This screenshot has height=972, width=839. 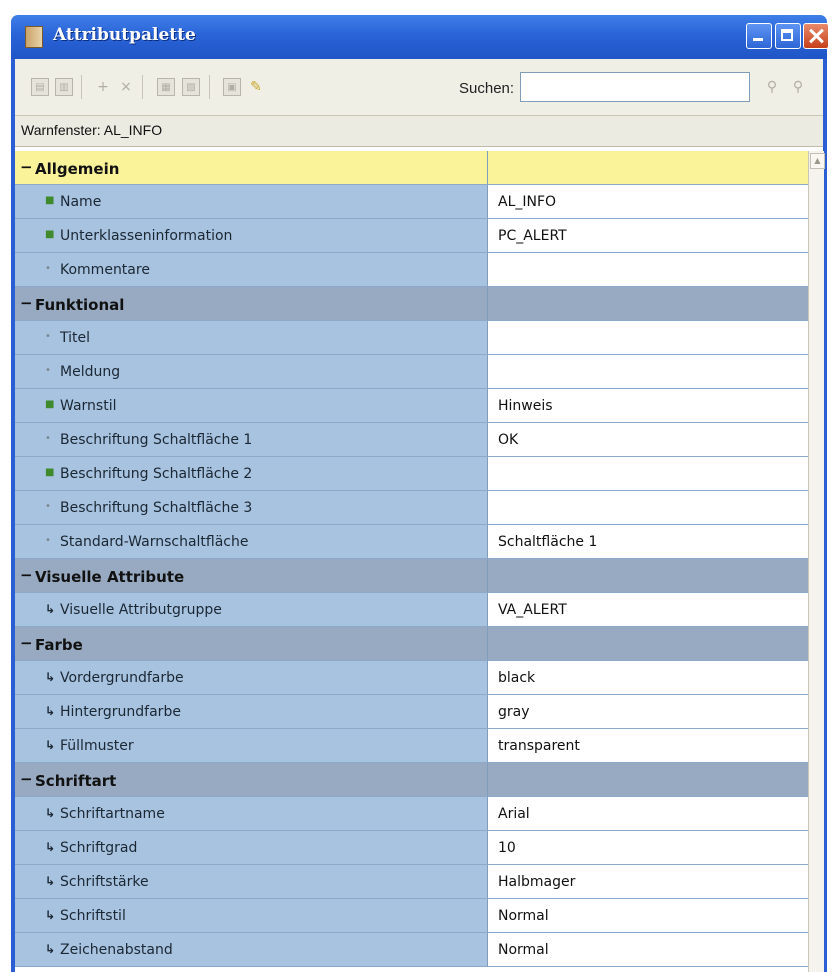 I want to click on property-name-cell: ↳ Vordergrundfarbe, so click(x=251, y=677).